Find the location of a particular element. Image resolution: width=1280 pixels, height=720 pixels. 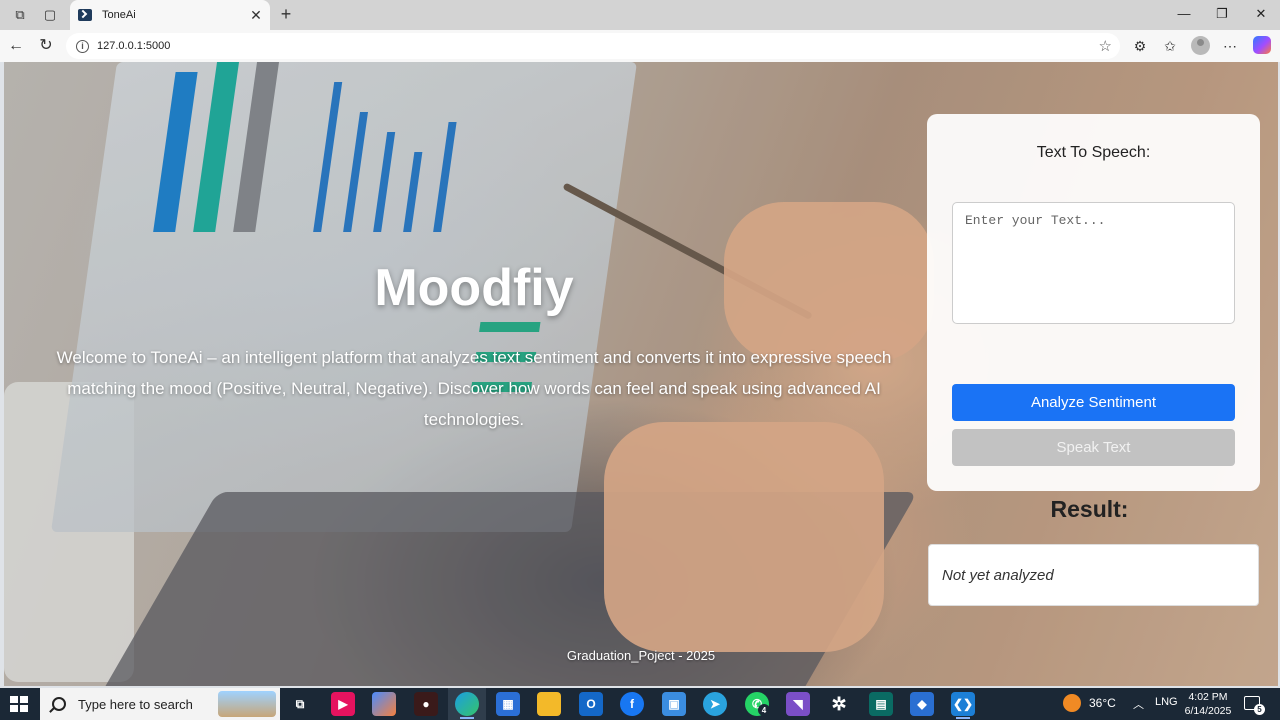

result-value: Not yet analyzed is located at coordinates (998, 575).